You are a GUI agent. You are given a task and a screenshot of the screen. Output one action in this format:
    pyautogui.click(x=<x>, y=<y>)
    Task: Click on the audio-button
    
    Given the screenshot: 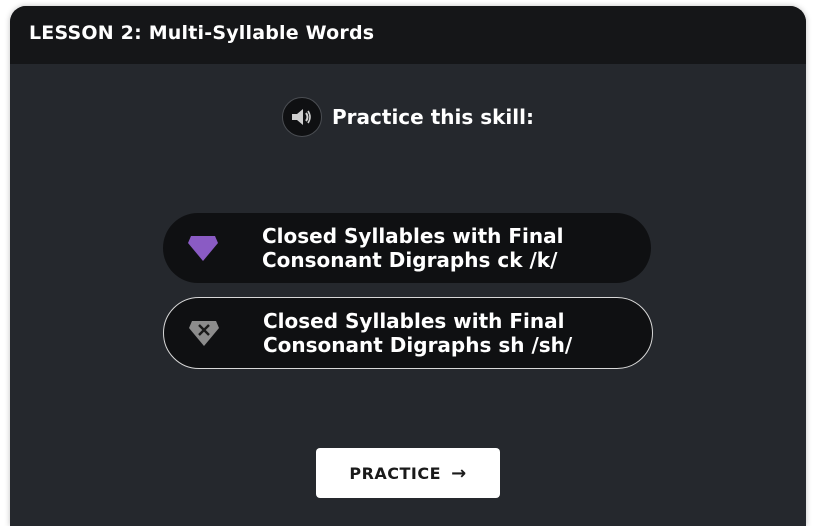 What is the action you would take?
    pyautogui.click(x=302, y=117)
    